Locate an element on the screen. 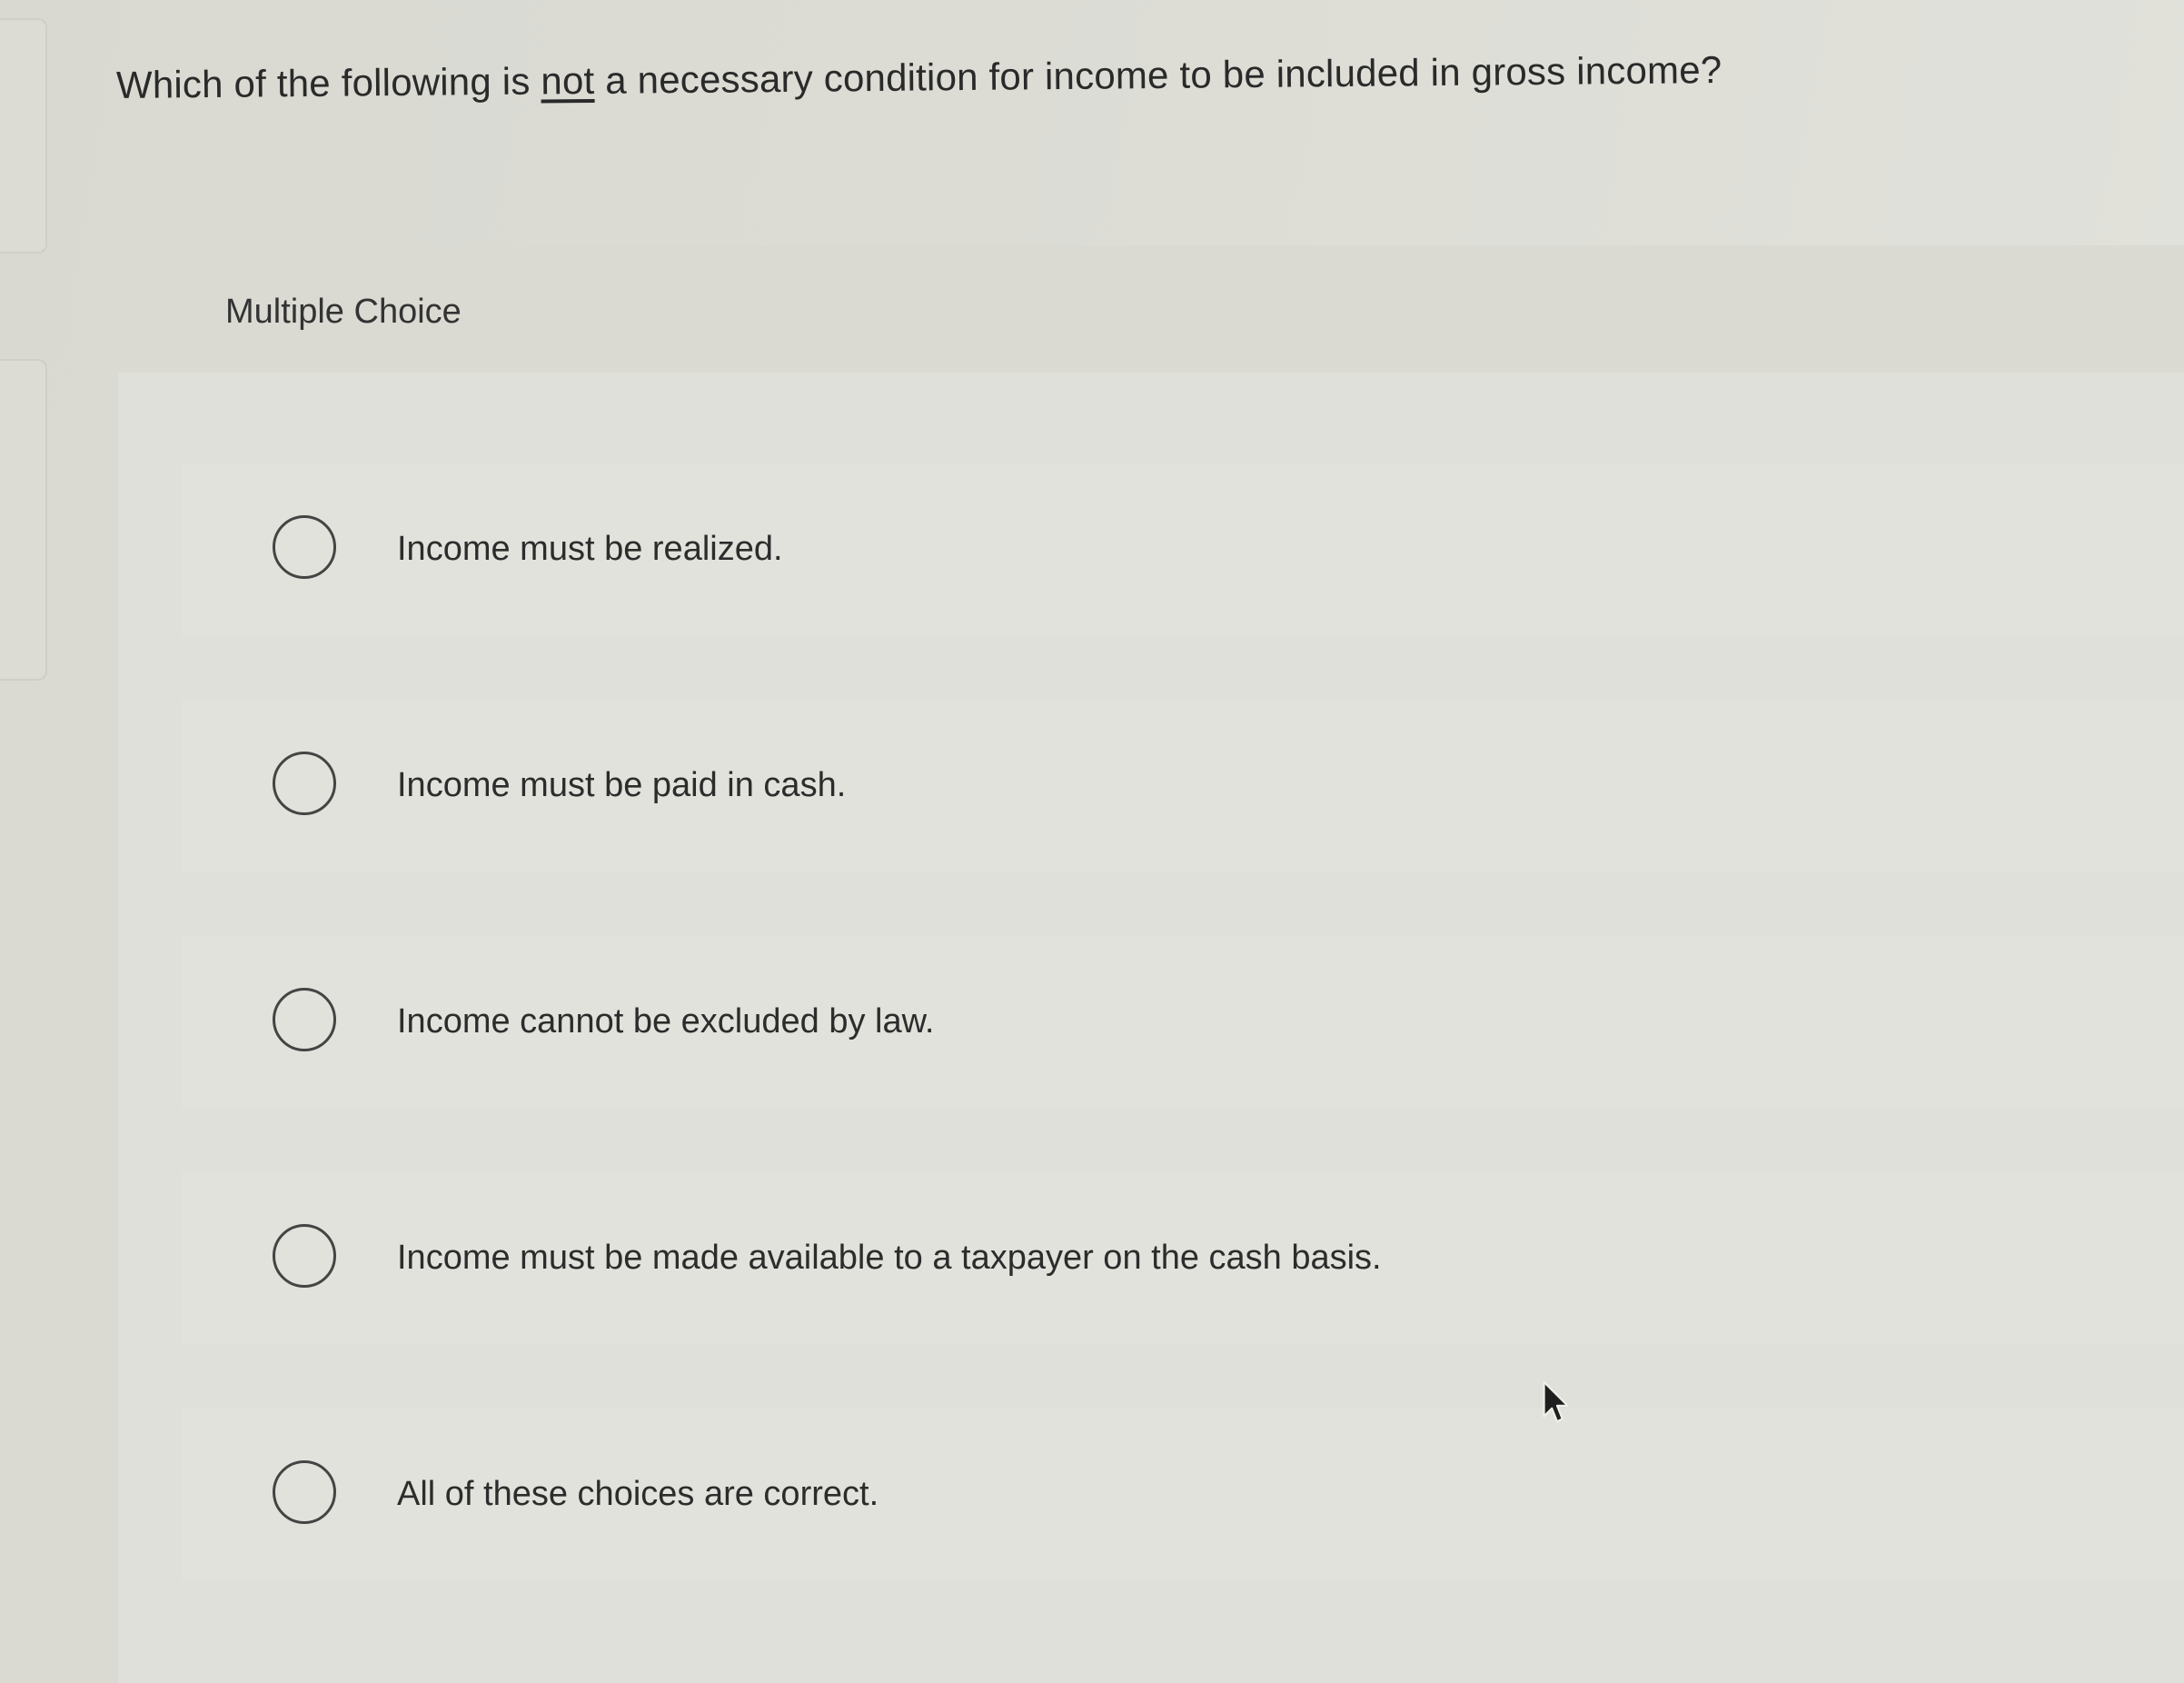  multiple-choice-label: Multiple Choice is located at coordinates (344, 312).